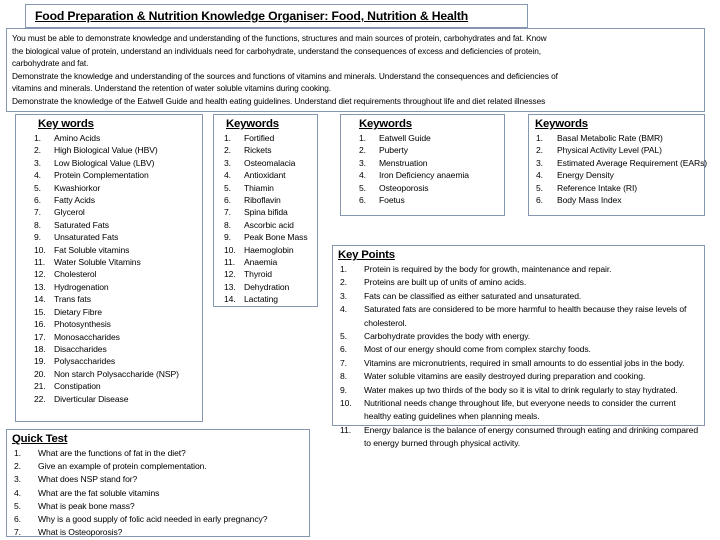 This screenshot has height=540, width=720. I want to click on list-item: 4. Energy Density, so click(616, 175).